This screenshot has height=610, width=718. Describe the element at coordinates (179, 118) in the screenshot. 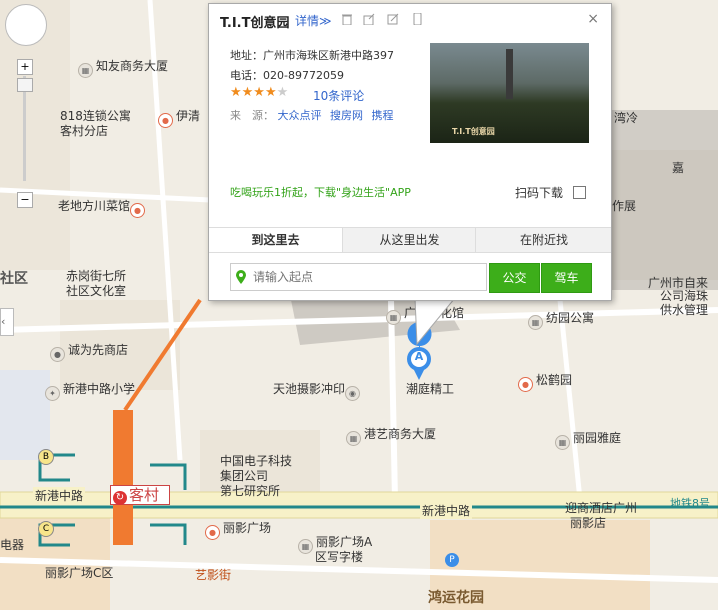

I see `poi: ● 伊清` at that location.